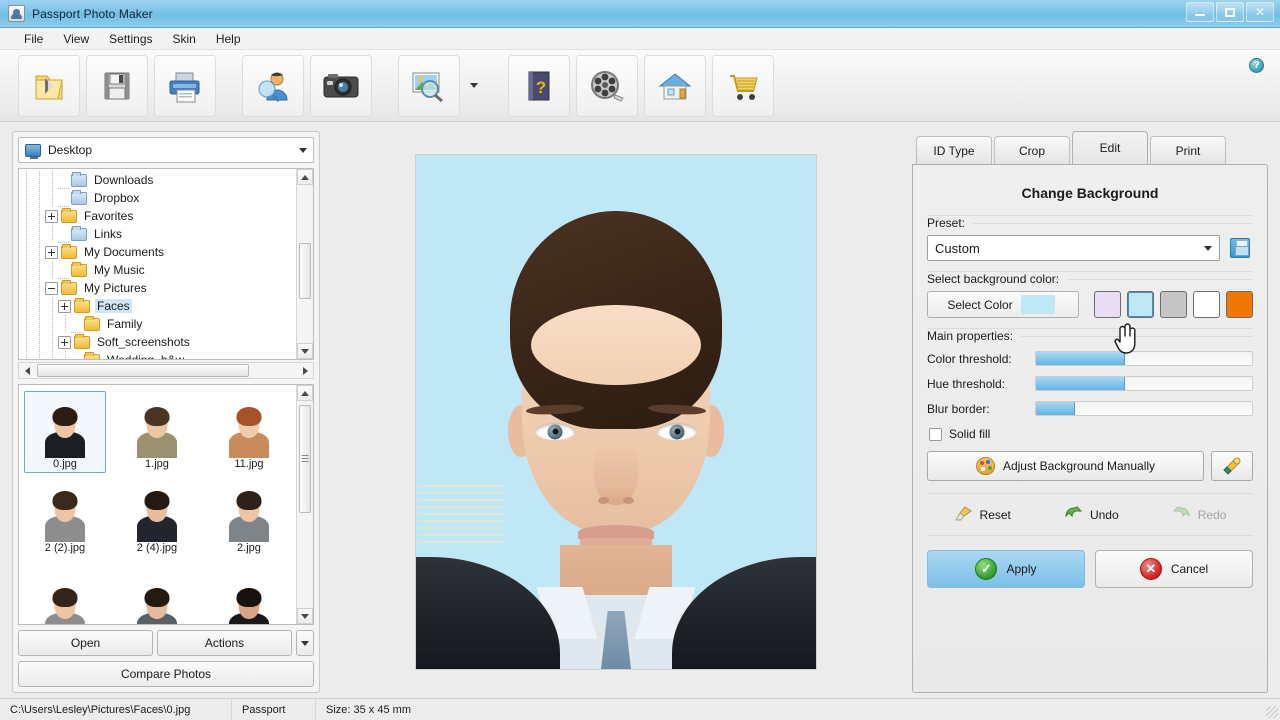 The width and height of the screenshot is (1280, 720). Describe the element at coordinates (1240, 248) in the screenshot. I see `save-preset-button` at that location.